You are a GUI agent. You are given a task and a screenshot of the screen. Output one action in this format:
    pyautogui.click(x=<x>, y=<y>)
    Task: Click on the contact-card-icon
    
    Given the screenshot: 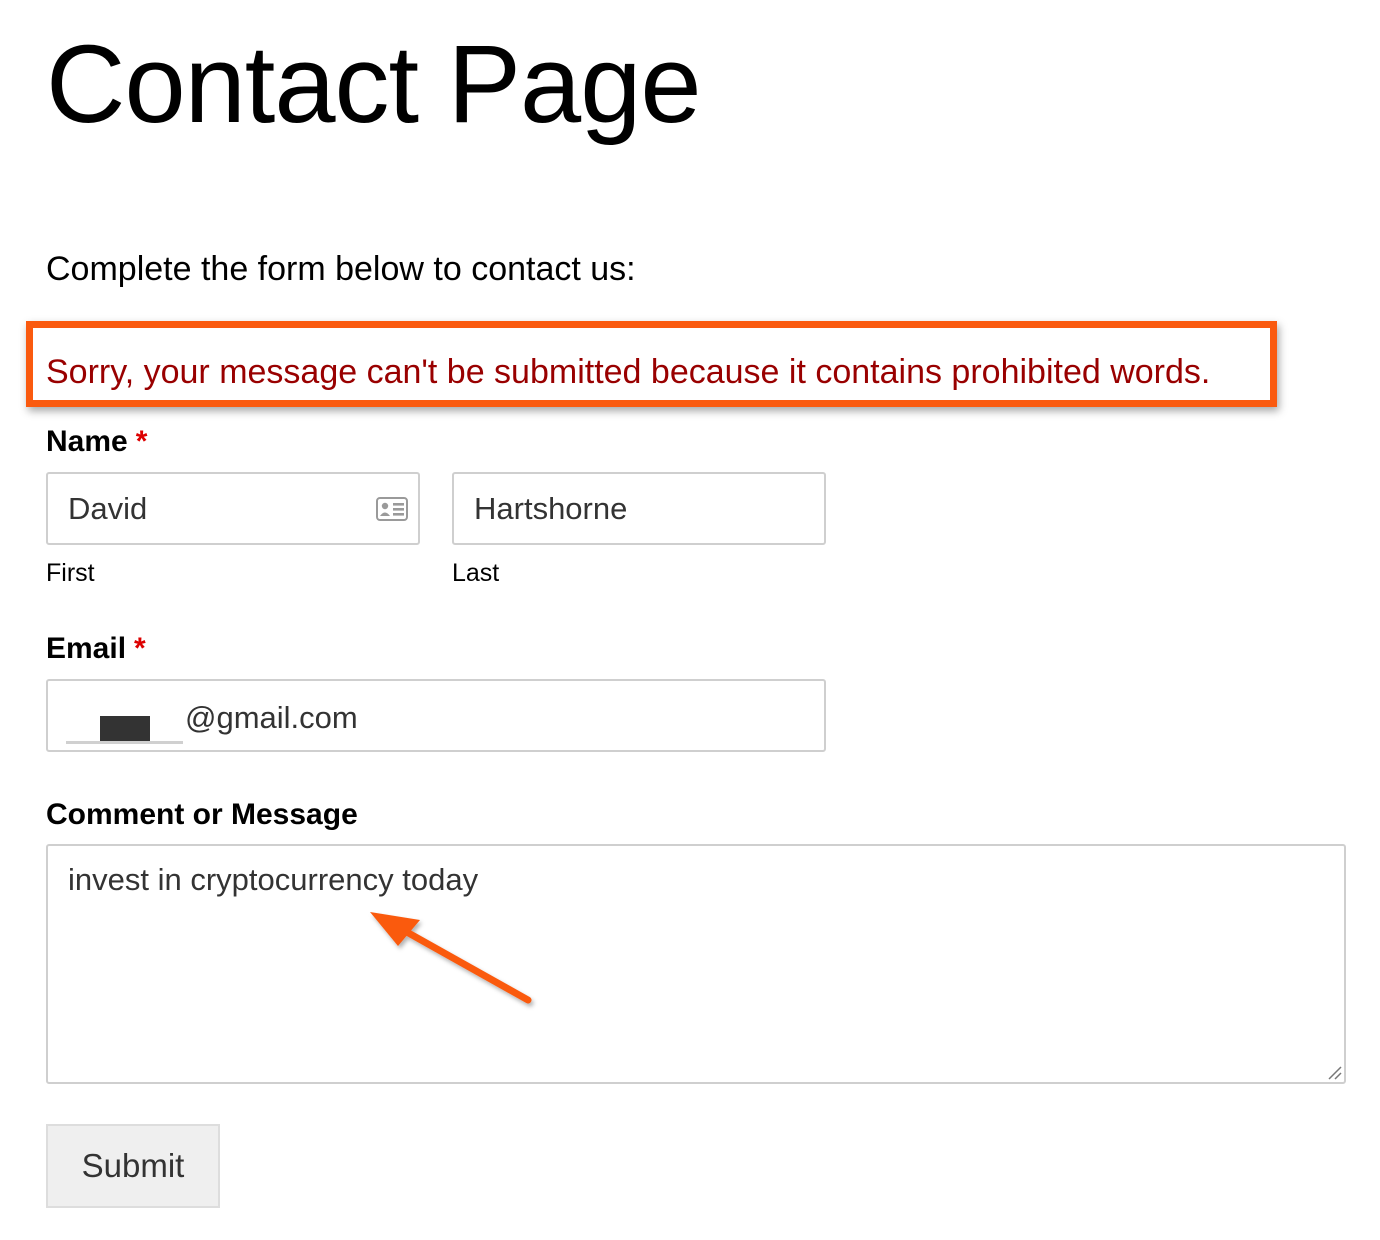 What is the action you would take?
    pyautogui.click(x=392, y=509)
    